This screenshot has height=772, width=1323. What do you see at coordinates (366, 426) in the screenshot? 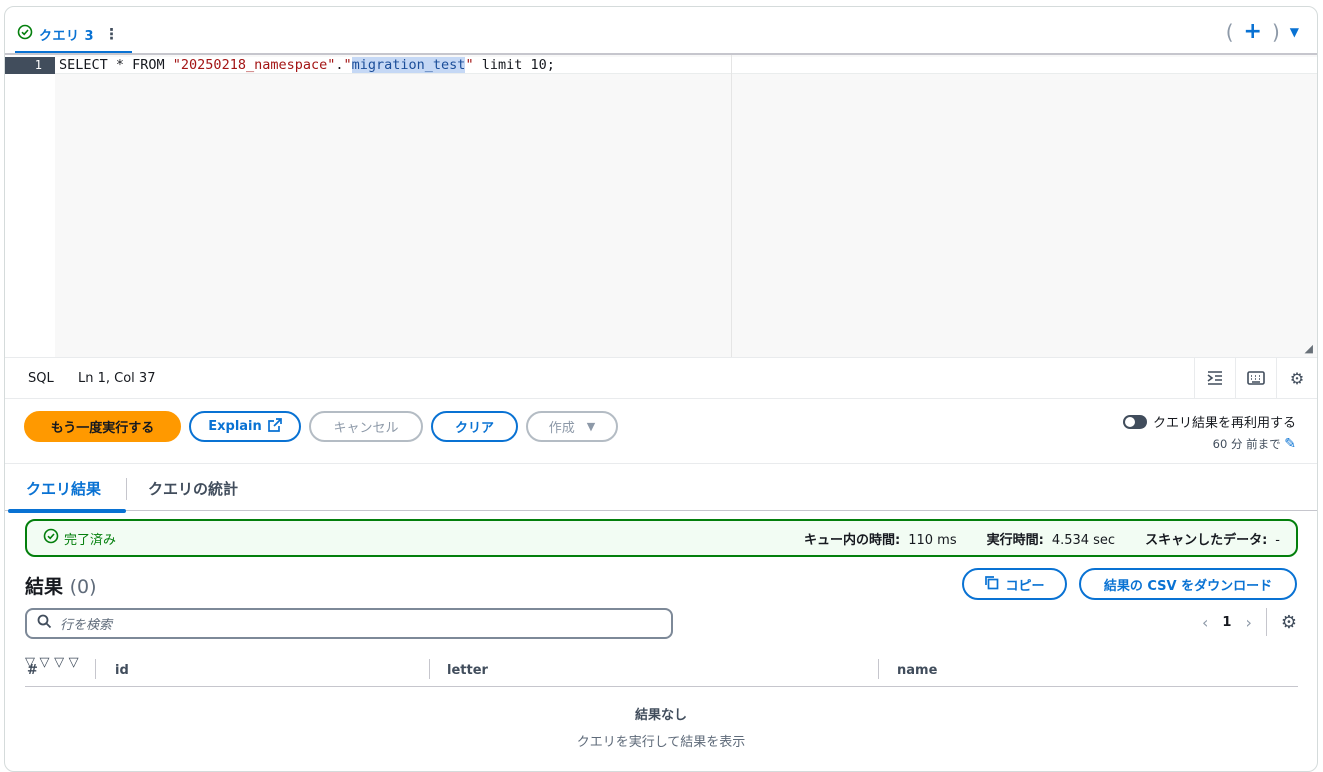
I see `cancel-button: キャンセル` at bounding box center [366, 426].